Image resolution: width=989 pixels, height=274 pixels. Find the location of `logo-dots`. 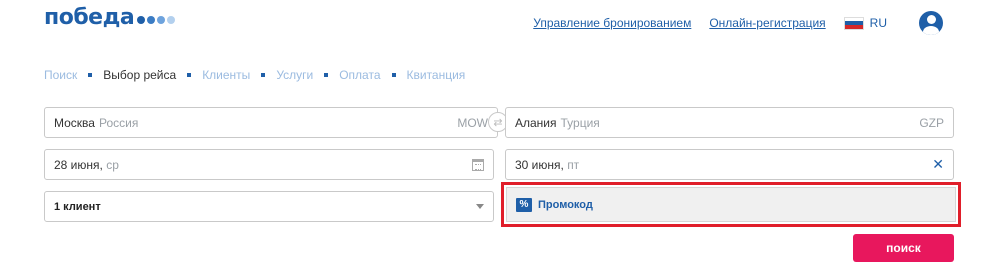

logo-dots is located at coordinates (157, 19).